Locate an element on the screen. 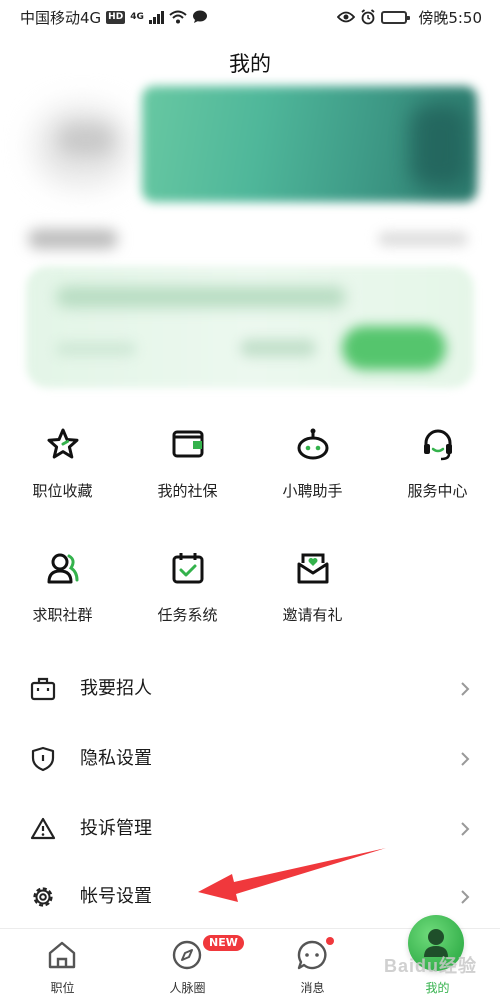 The image size is (500, 1000). resume-card-subtitle-blurred is located at coordinates (96, 349).